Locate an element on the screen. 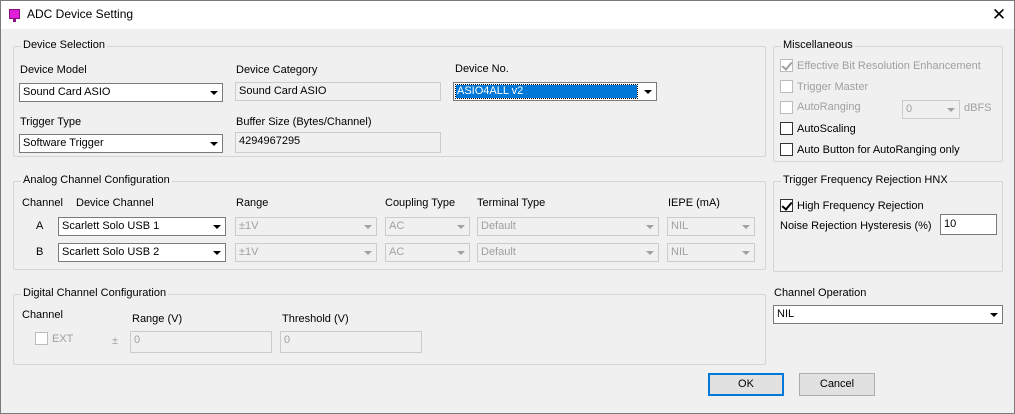 The image size is (1015, 414). analog-channel-title: Analog Channel Configuration is located at coordinates (96, 180).